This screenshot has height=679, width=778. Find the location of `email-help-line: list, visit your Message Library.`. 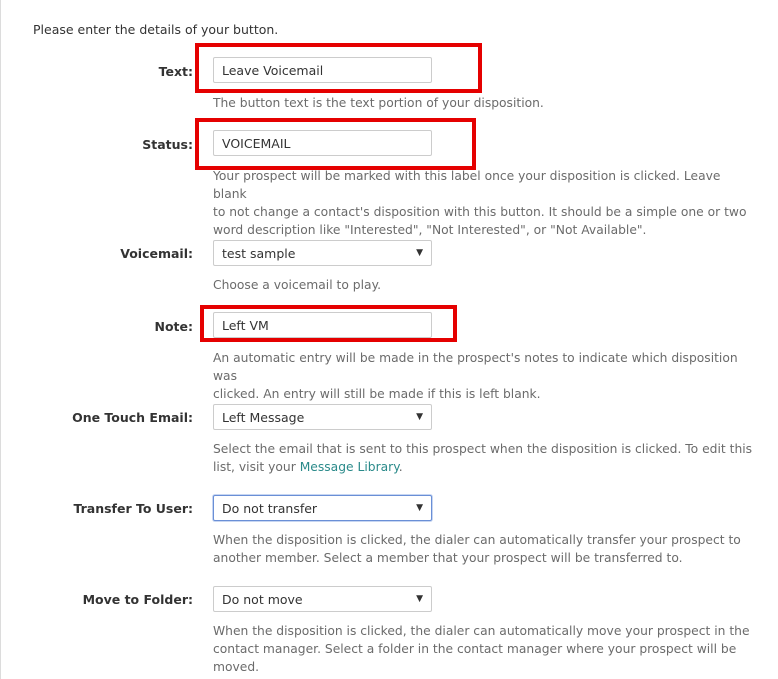

email-help-line: list, visit your Message Library. is located at coordinates (485, 467).